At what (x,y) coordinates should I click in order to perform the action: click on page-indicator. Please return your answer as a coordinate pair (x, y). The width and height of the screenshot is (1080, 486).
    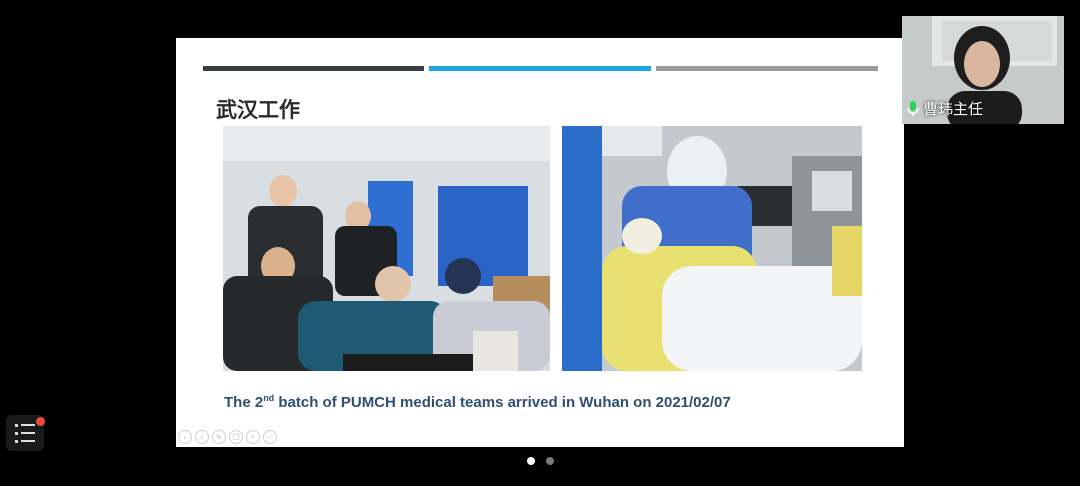
    Looking at the image, I should click on (540, 461).